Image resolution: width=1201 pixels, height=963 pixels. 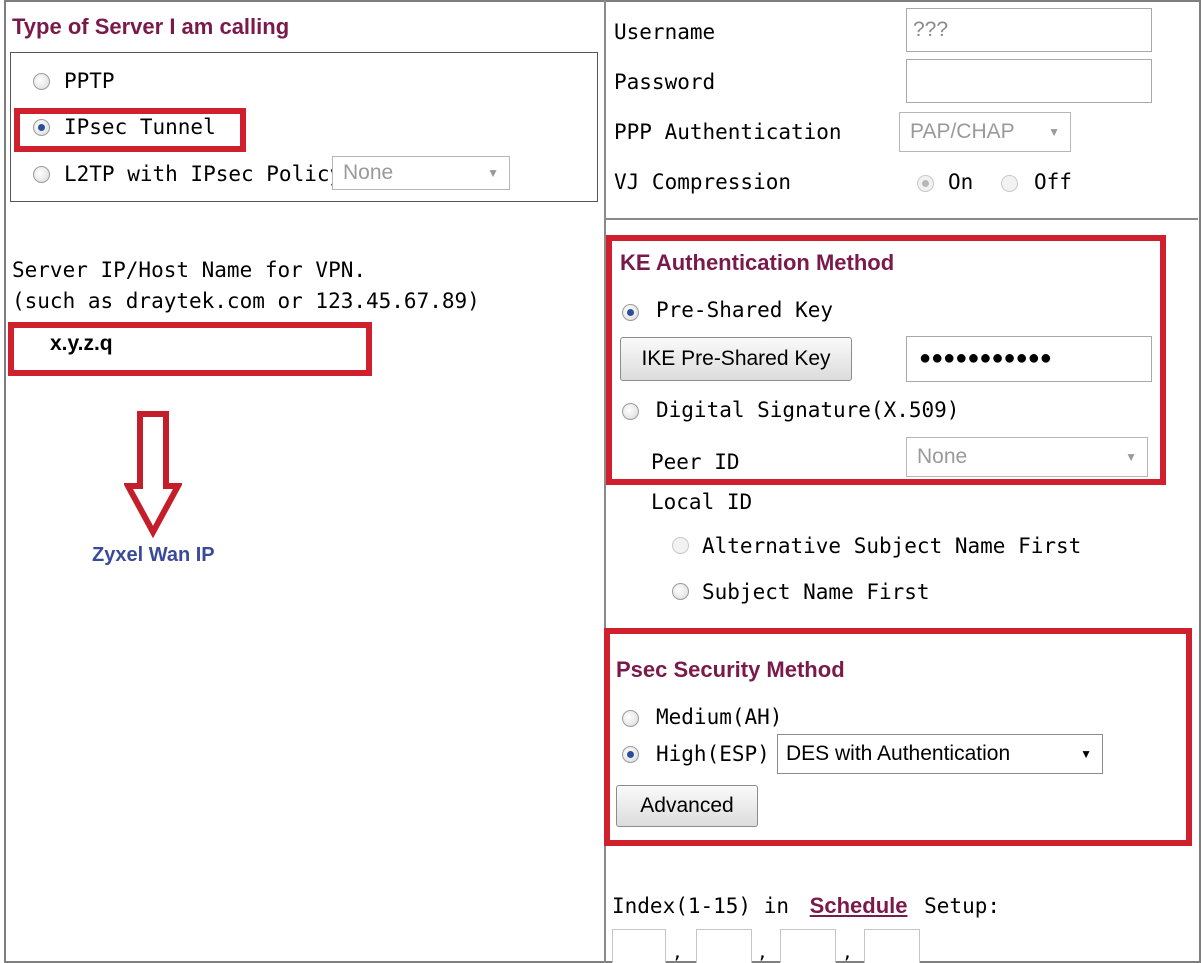 I want to click on schedule-row: Index(1-15) in Schedule Setup:, so click(x=806, y=906).